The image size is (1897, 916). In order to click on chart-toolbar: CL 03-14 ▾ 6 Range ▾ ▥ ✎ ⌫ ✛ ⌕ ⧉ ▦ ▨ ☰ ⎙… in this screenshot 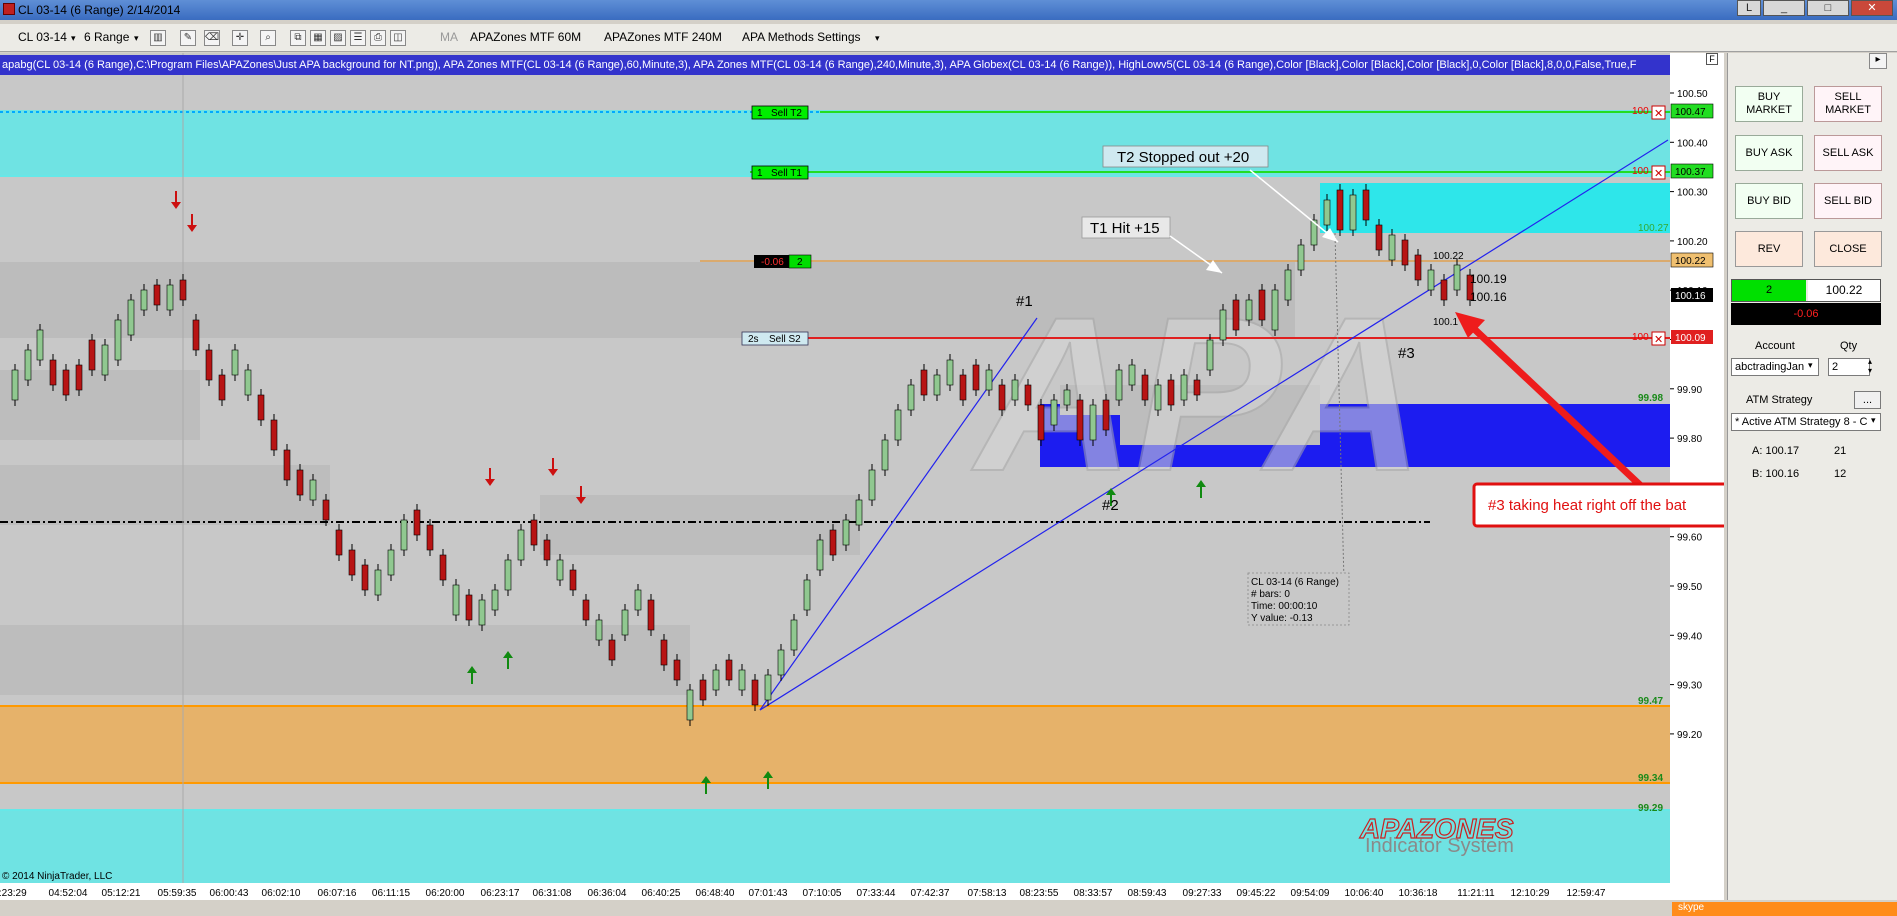, I will do `click(948, 38)`.